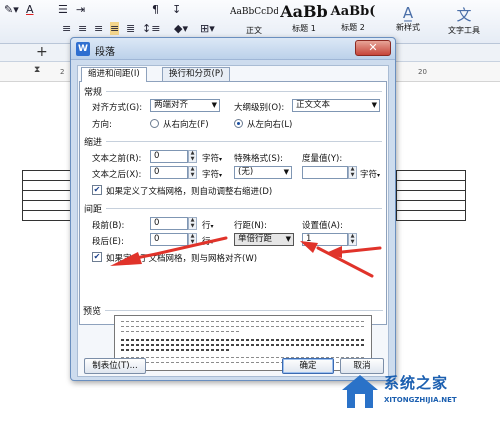  I want to click on indent-after-label: 文本之后(X):, so click(117, 175).